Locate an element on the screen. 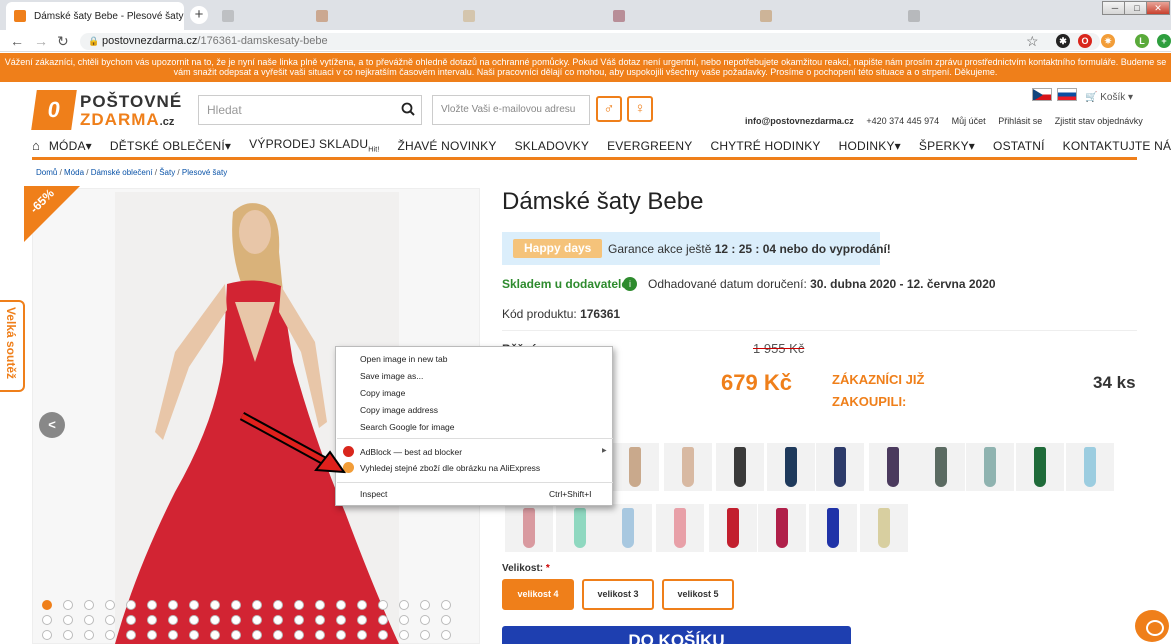 This screenshot has width=1171, height=644. nav-moda: MÓDA▾ is located at coordinates (70, 146).